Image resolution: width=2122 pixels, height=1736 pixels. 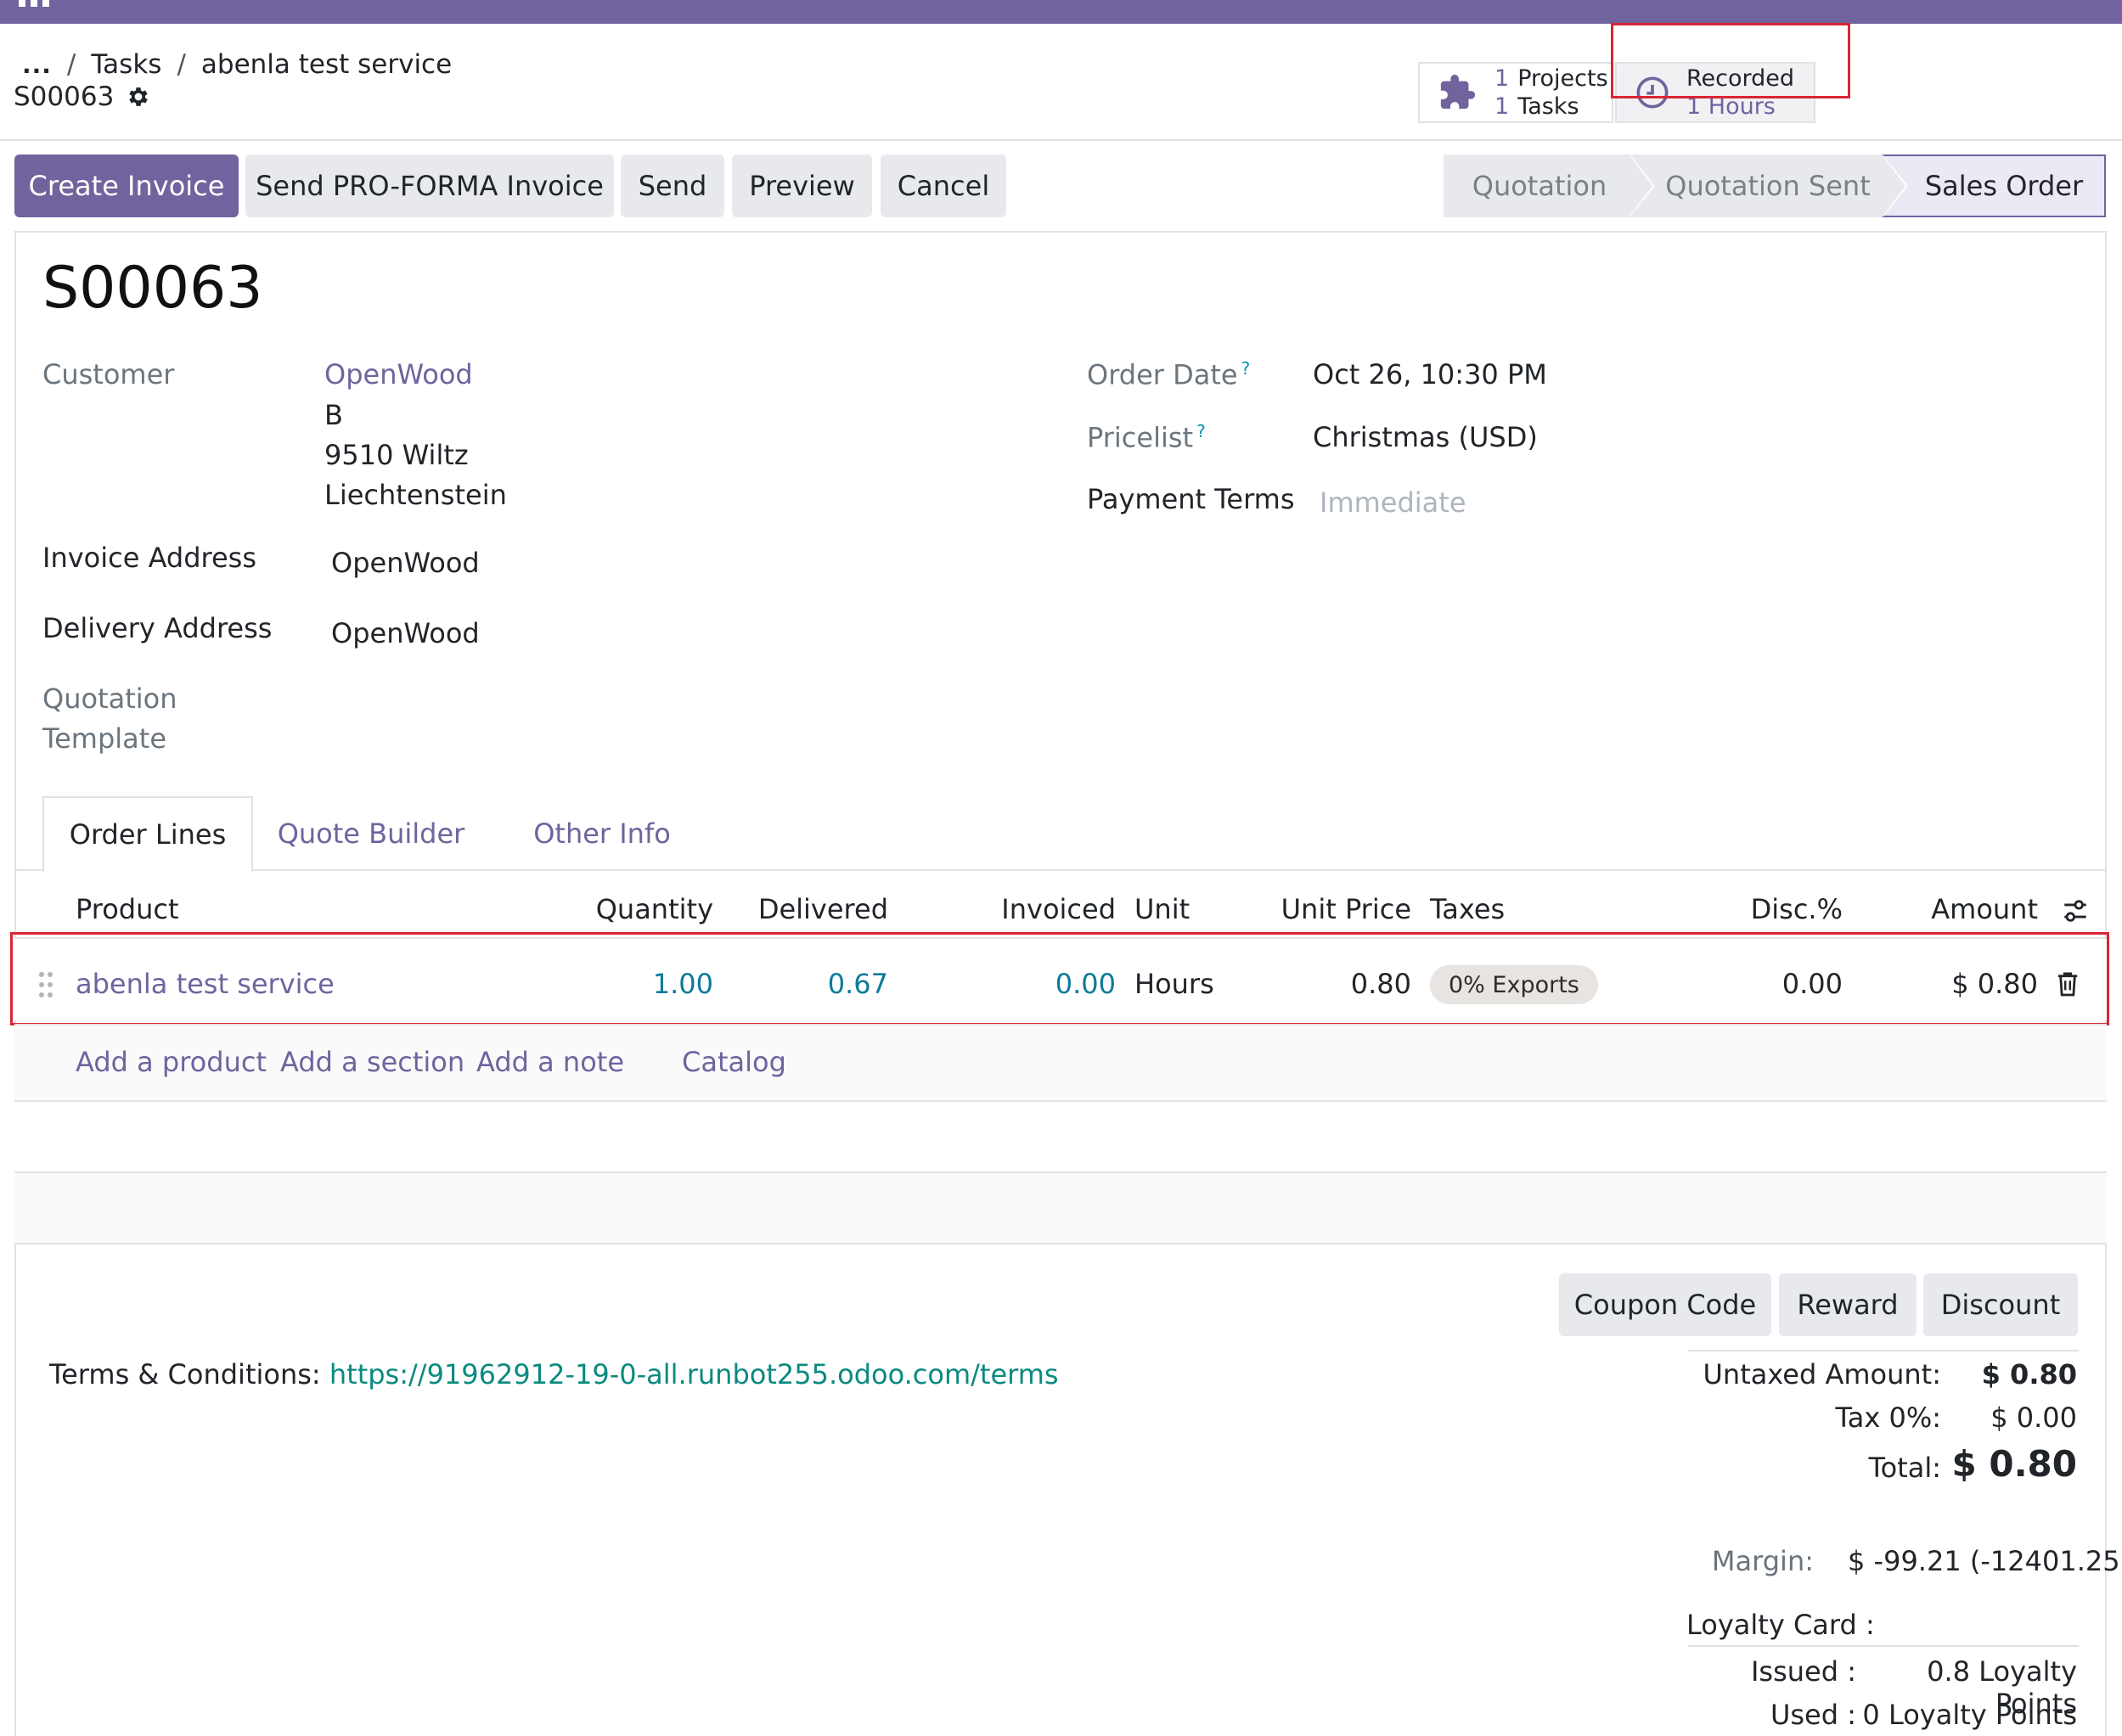 I want to click on optional-columns-icon, so click(x=2075, y=911).